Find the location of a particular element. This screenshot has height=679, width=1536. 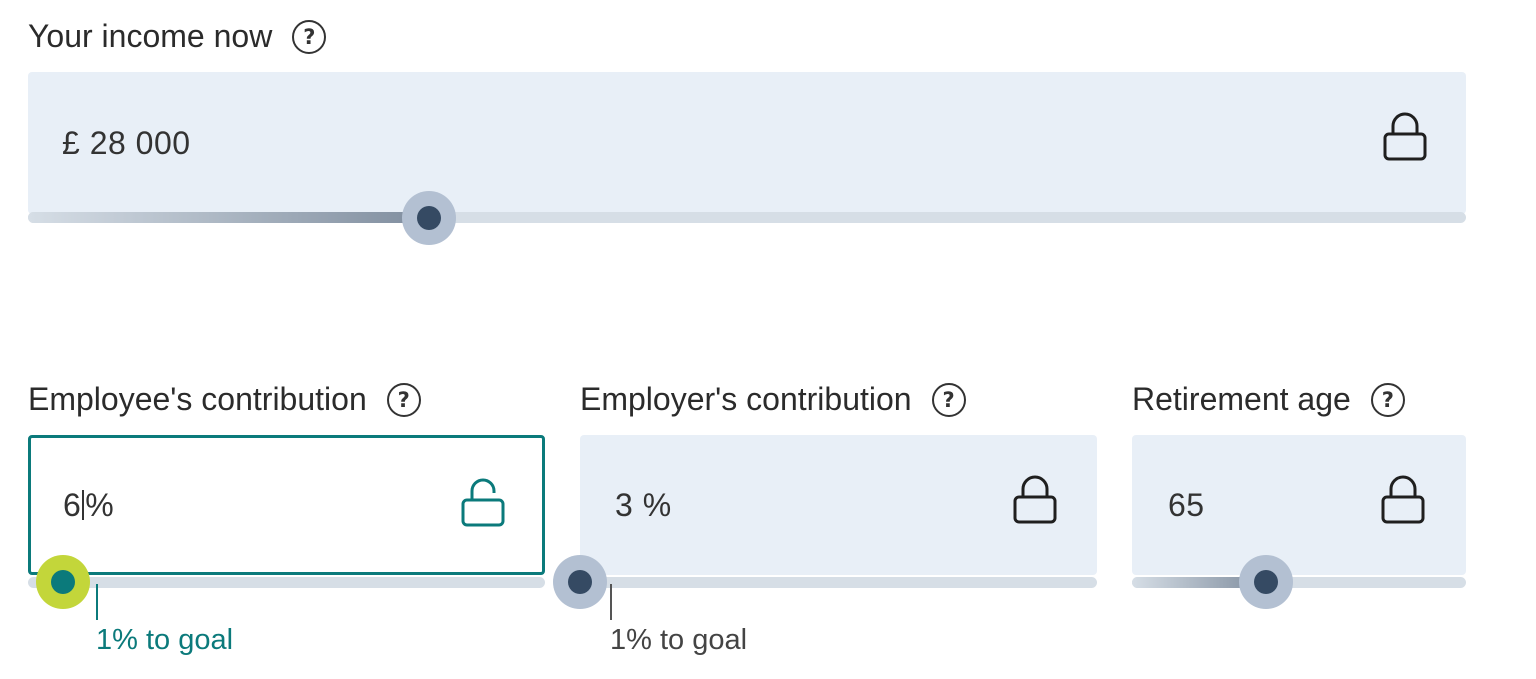

employer-value: 3 % is located at coordinates (643, 505).